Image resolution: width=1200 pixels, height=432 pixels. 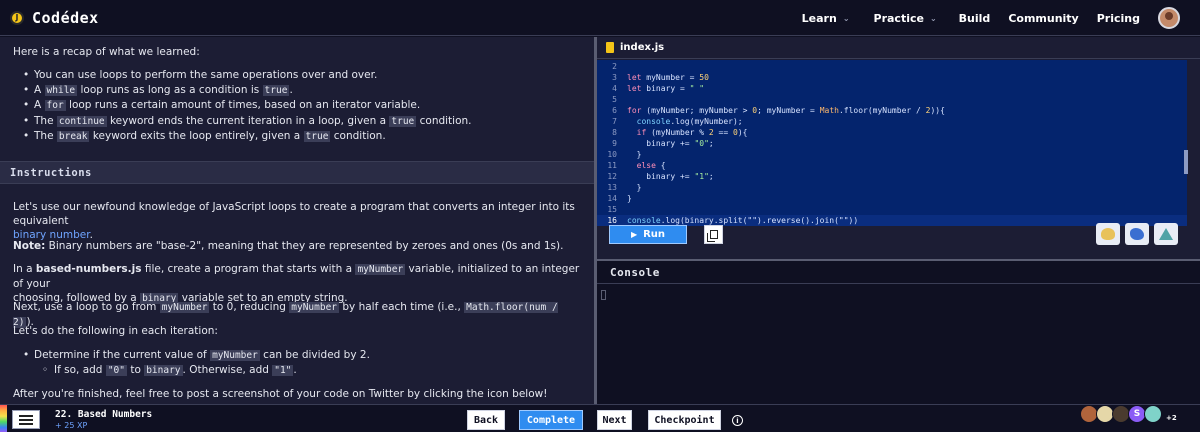 What do you see at coordinates (641, 132) in the screenshot?
I see `keyword: if` at bounding box center [641, 132].